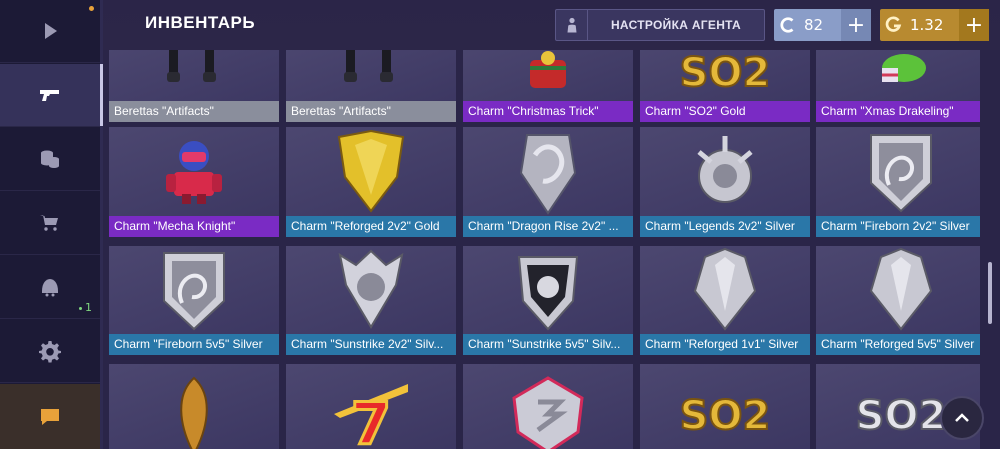 The height and width of the screenshot is (449, 1000). I want to click on inventory-item-card: Charm "Reforged 1v1" Silver, so click(725, 300).